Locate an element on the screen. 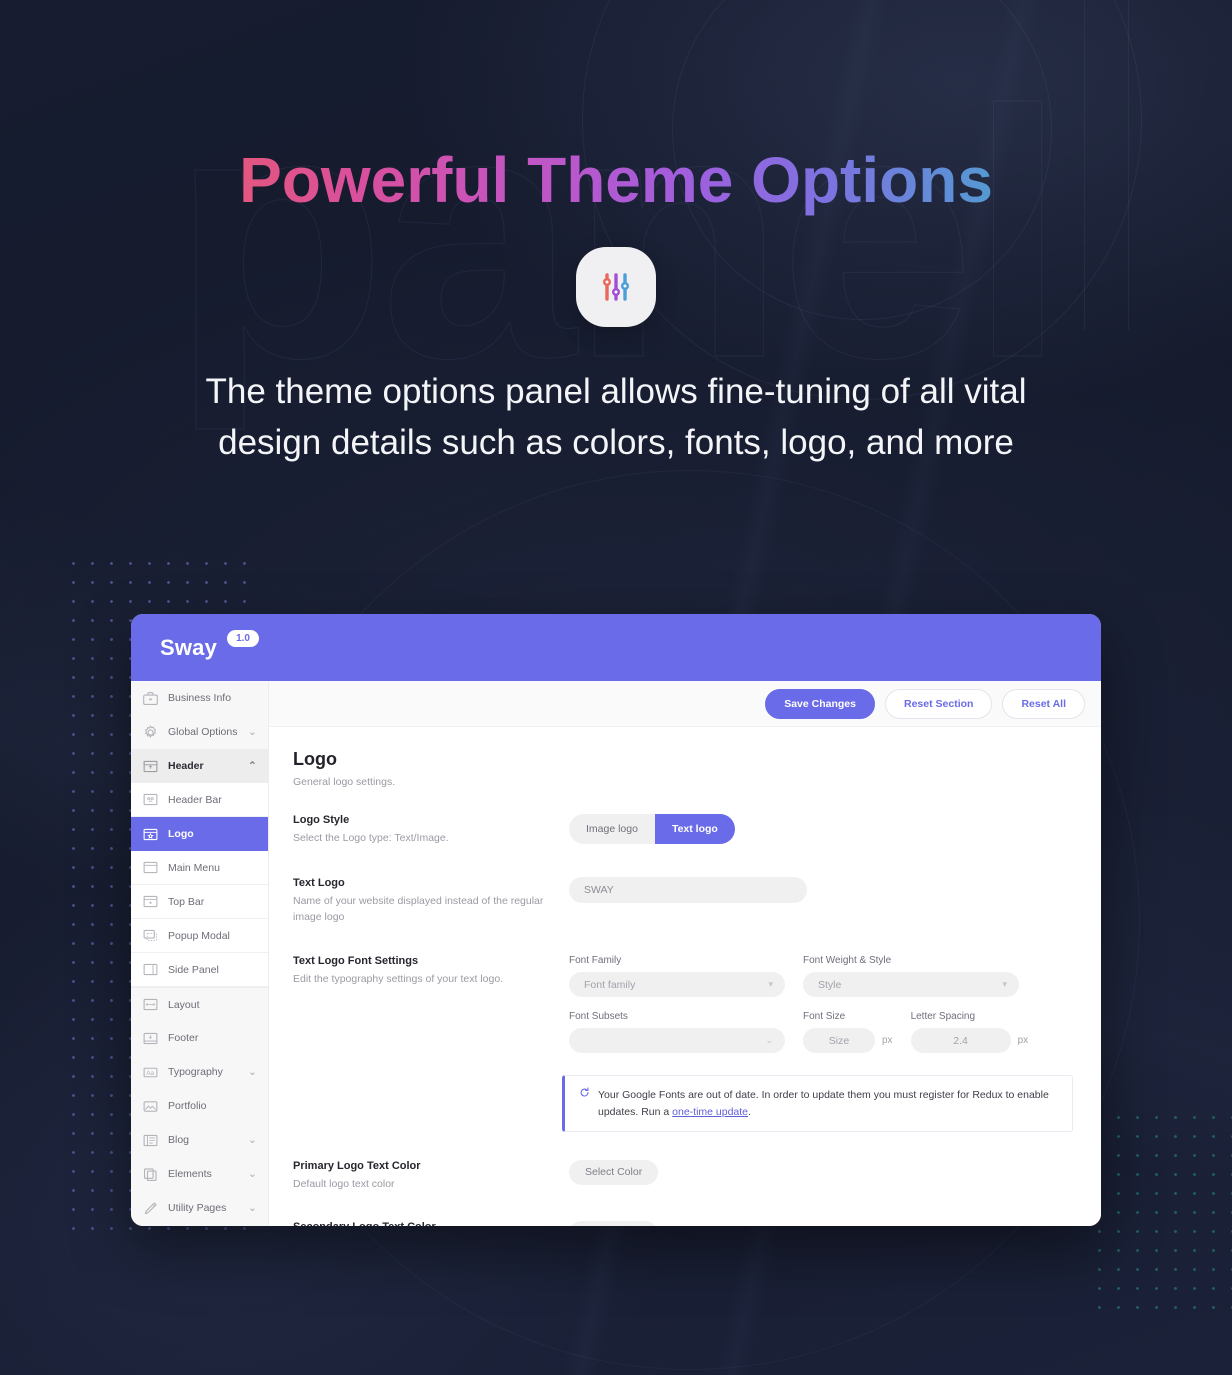  sidebar-item-label: Business Info is located at coordinates (200, 698).